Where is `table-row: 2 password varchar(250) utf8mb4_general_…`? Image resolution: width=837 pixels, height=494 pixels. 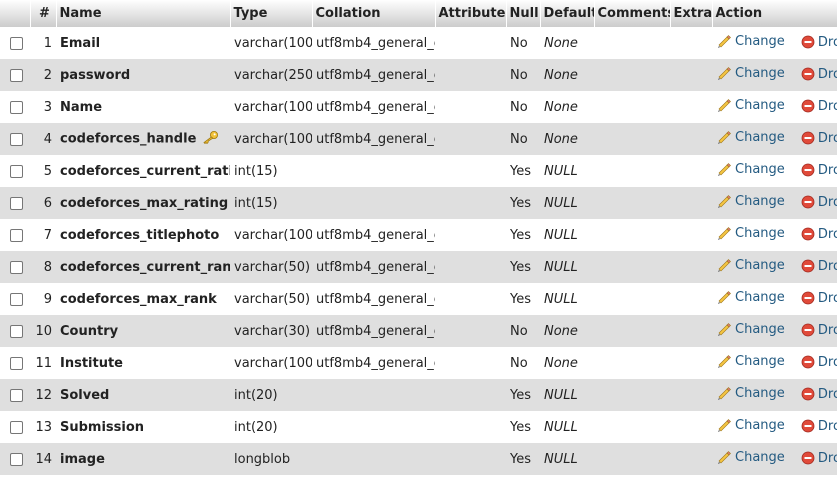 table-row: 2 password varchar(250) utf8mb4_general_… is located at coordinates (418, 75).